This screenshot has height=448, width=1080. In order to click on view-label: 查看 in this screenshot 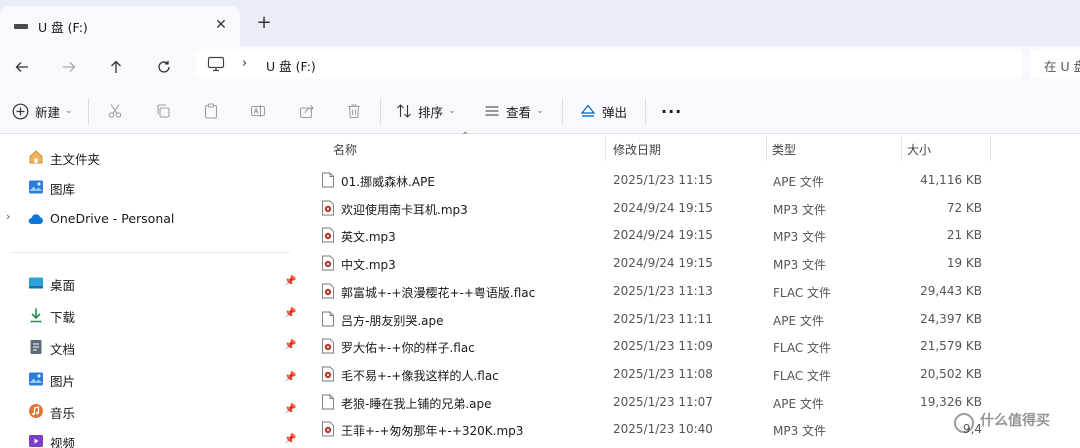, I will do `click(519, 112)`.